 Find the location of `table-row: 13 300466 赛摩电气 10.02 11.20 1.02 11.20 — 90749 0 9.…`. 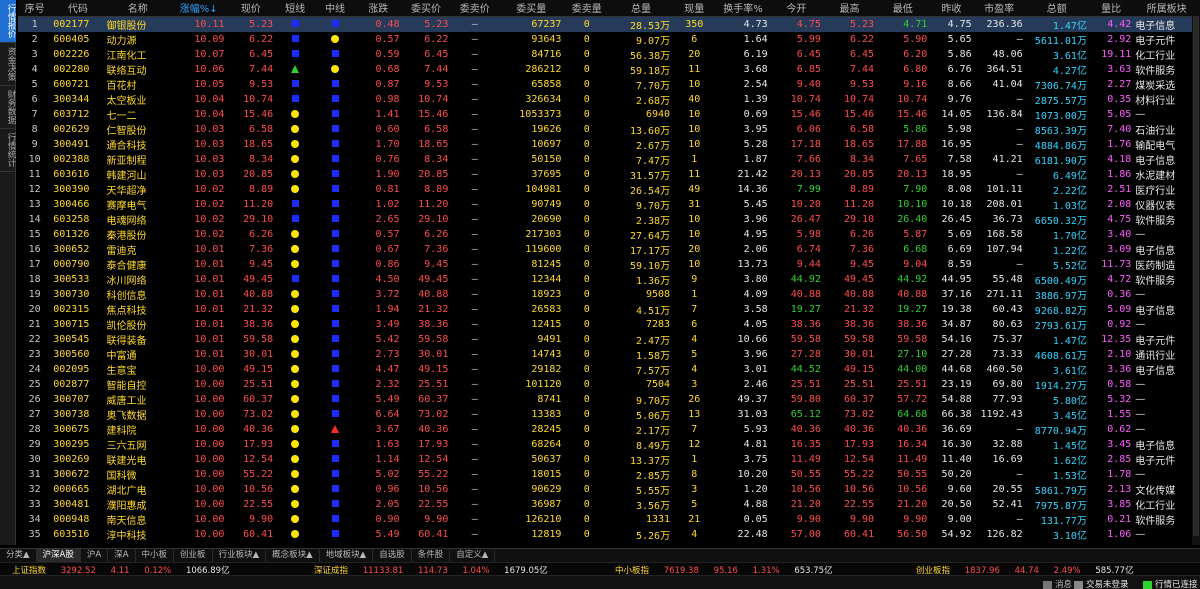

table-row: 13 300466 赛摩电气 10.02 11.20 1.02 11.20 — 90749 0 9.… is located at coordinates (609, 204).